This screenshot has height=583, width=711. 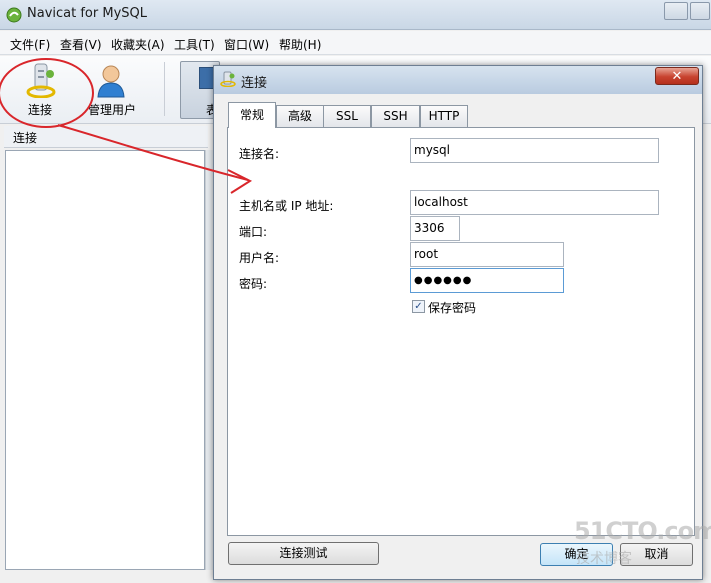 I want to click on host-input: localhost, so click(x=534, y=202).